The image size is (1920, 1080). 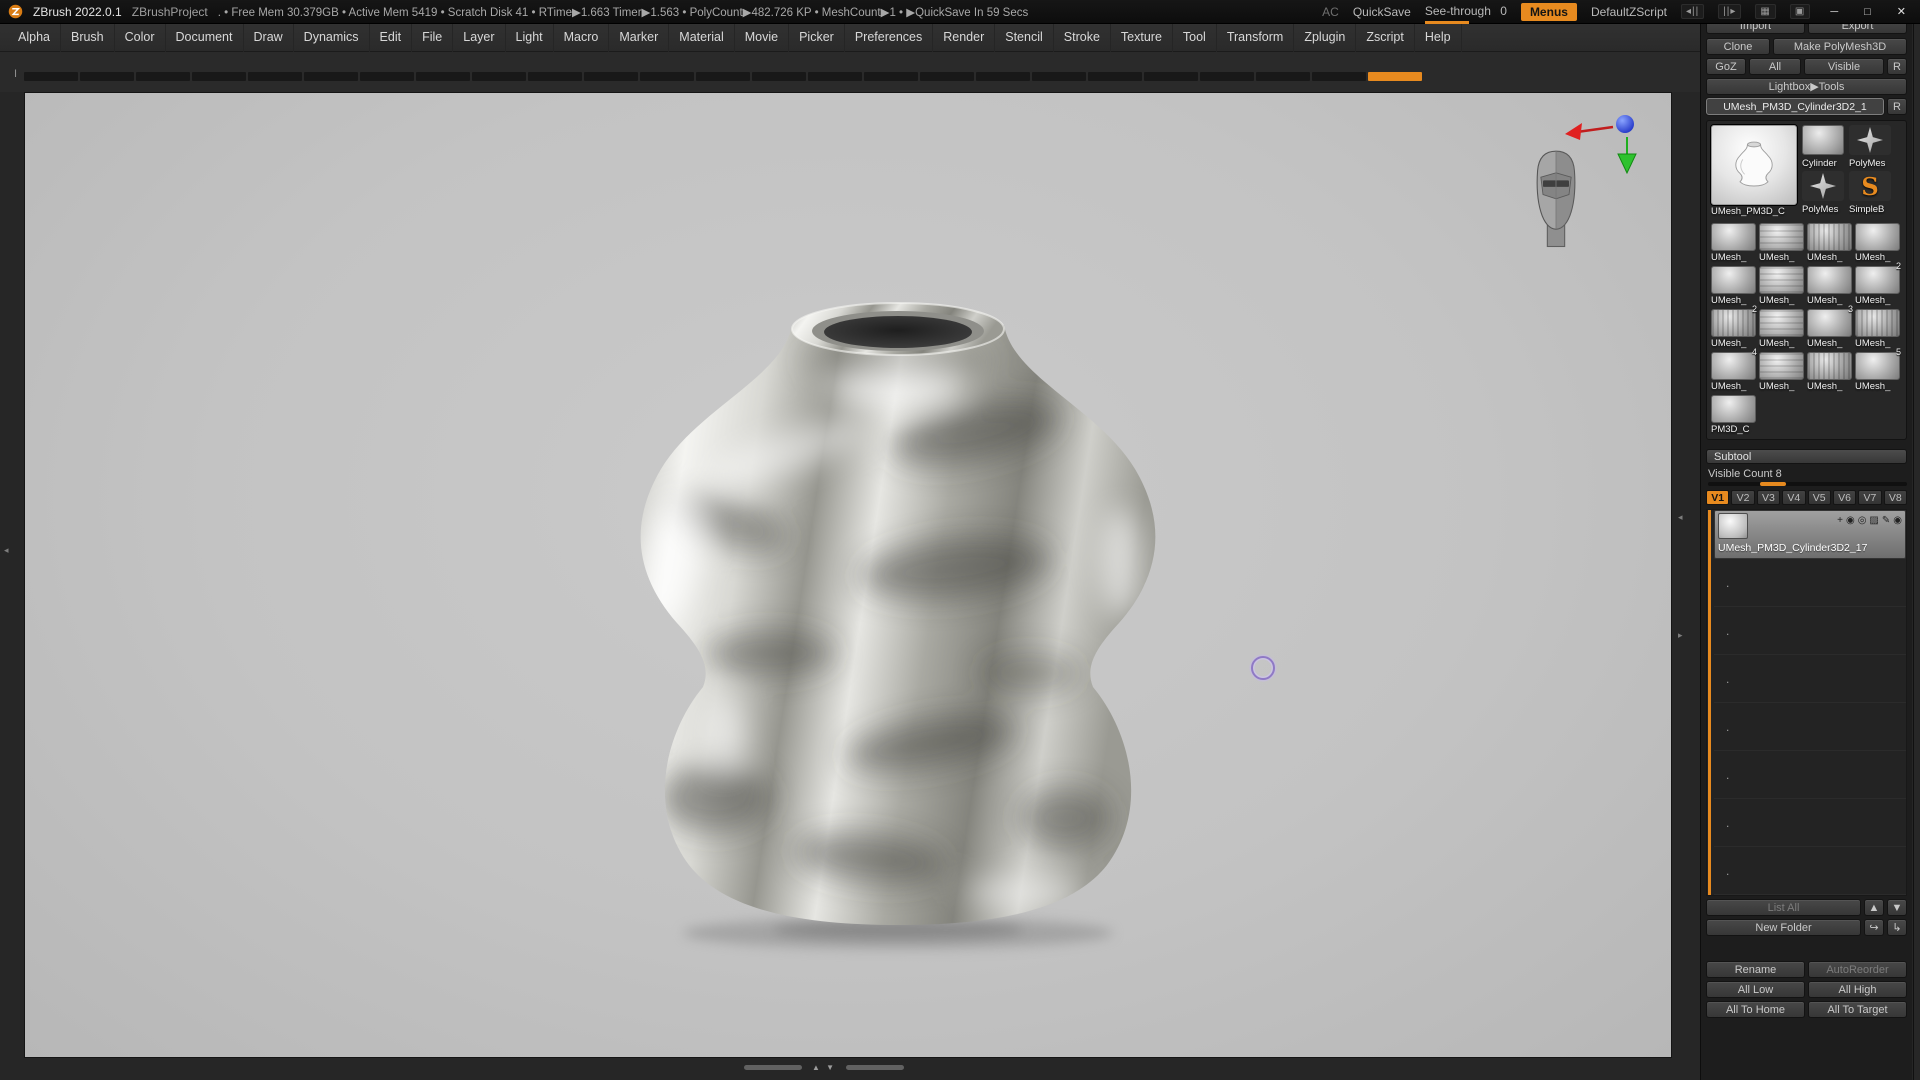 I want to click on canvas-scroll-left-icon: ◂, so click(x=6, y=550).